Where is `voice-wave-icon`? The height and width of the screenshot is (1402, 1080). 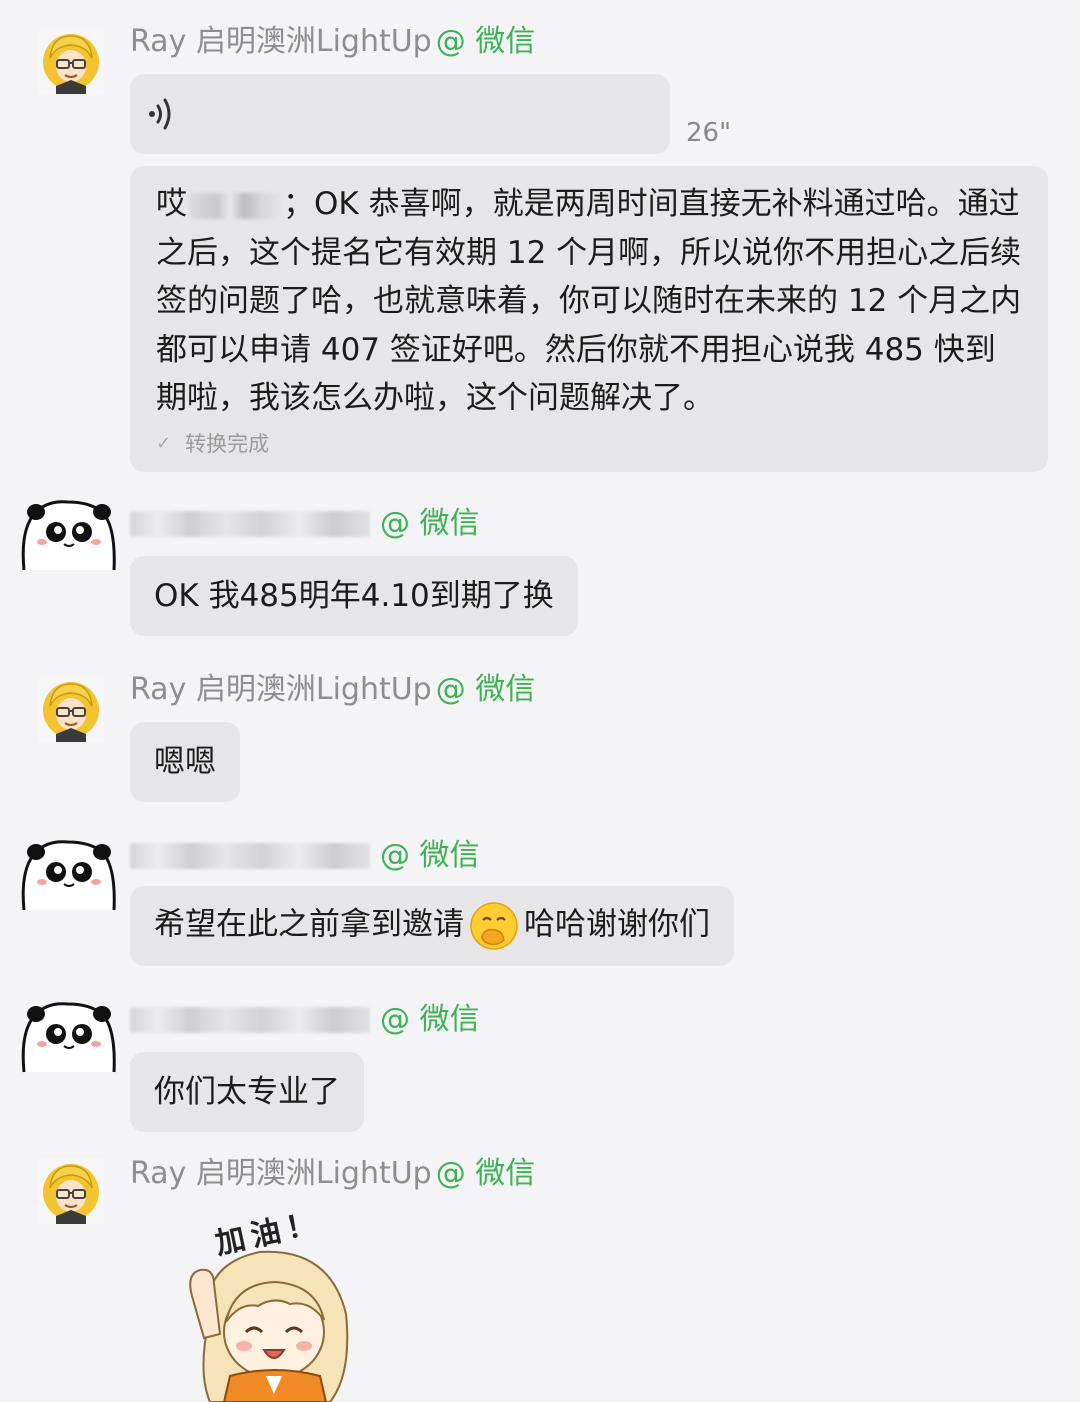 voice-wave-icon is located at coordinates (160, 114).